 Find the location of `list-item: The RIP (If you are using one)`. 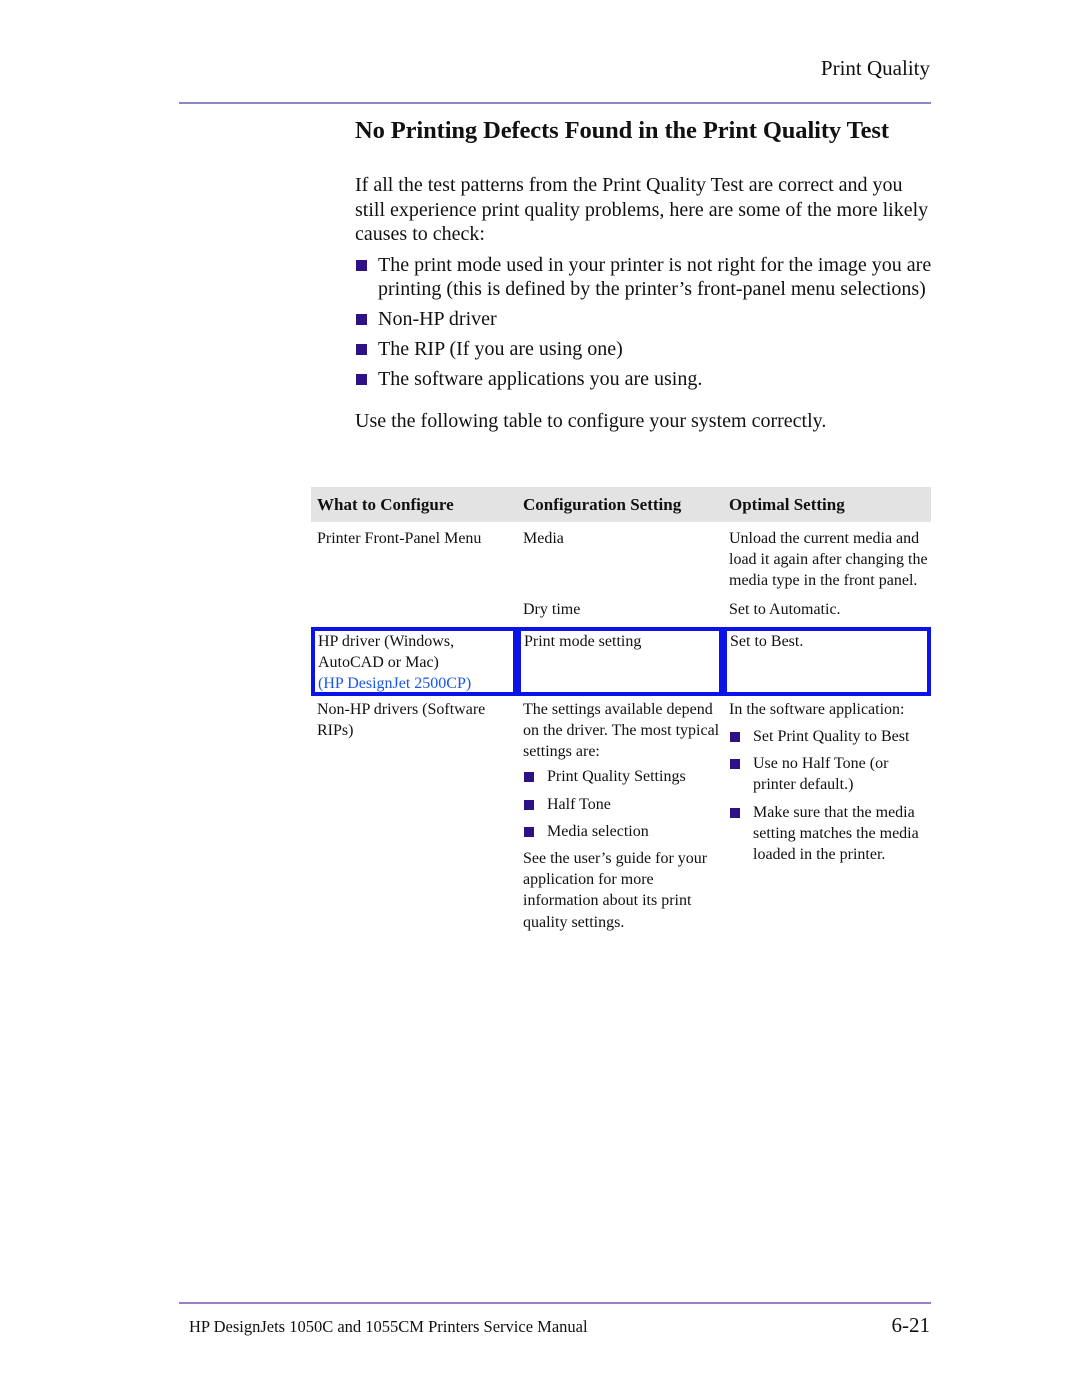

list-item: The RIP (If you are using one) is located at coordinates (645, 349).